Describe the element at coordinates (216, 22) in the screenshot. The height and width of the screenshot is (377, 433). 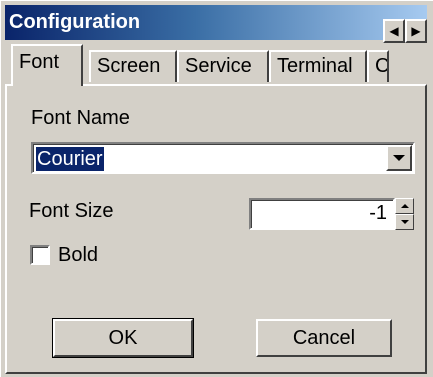
I see `title-bar: Configuration` at that location.